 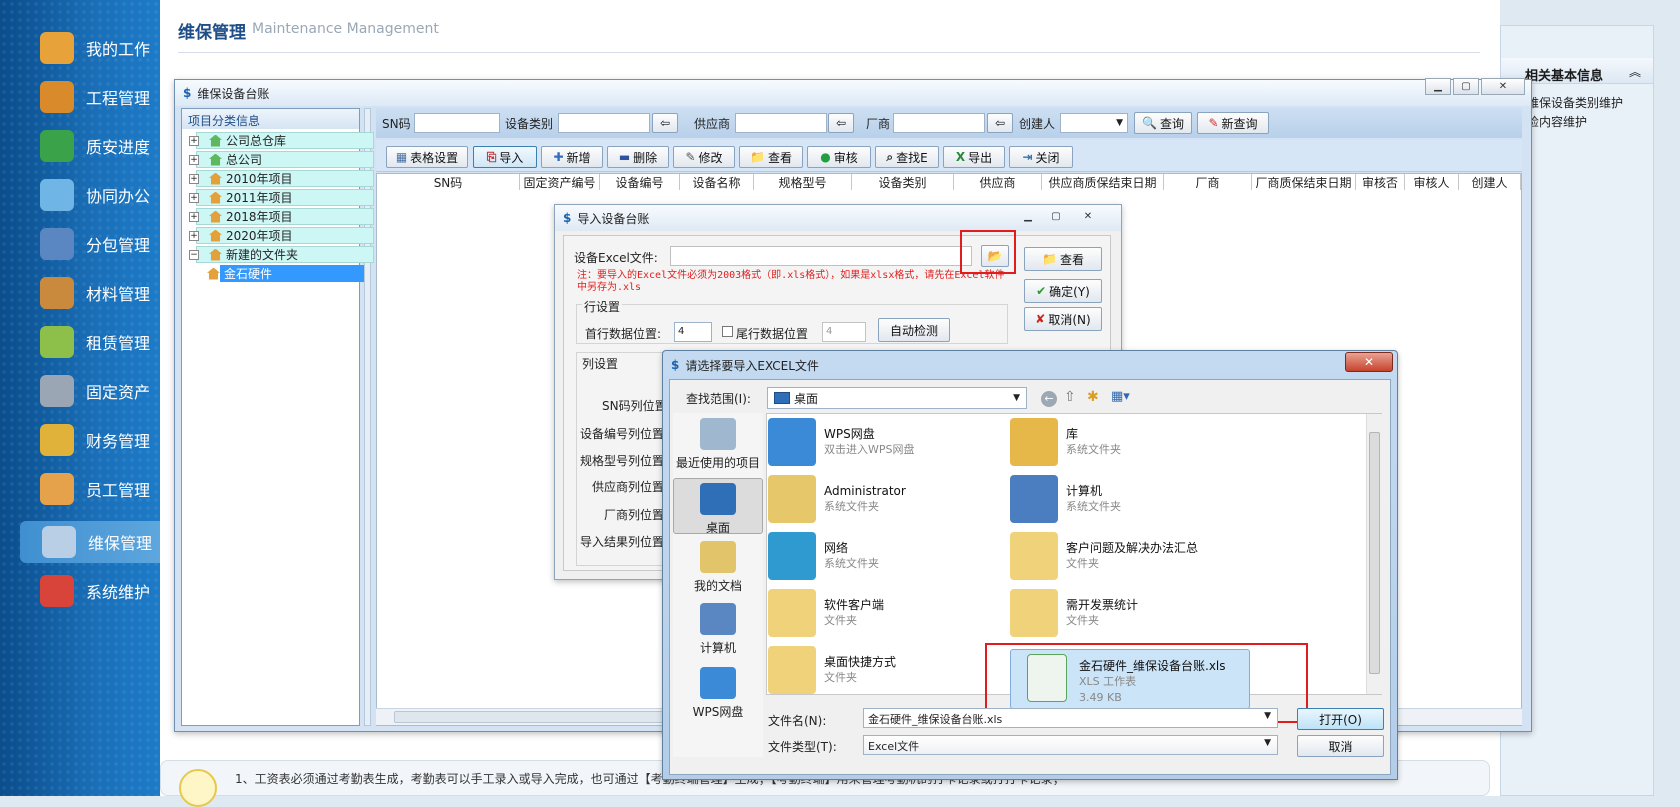 I want to click on tree-node: +2020年项目, so click(x=281, y=235).